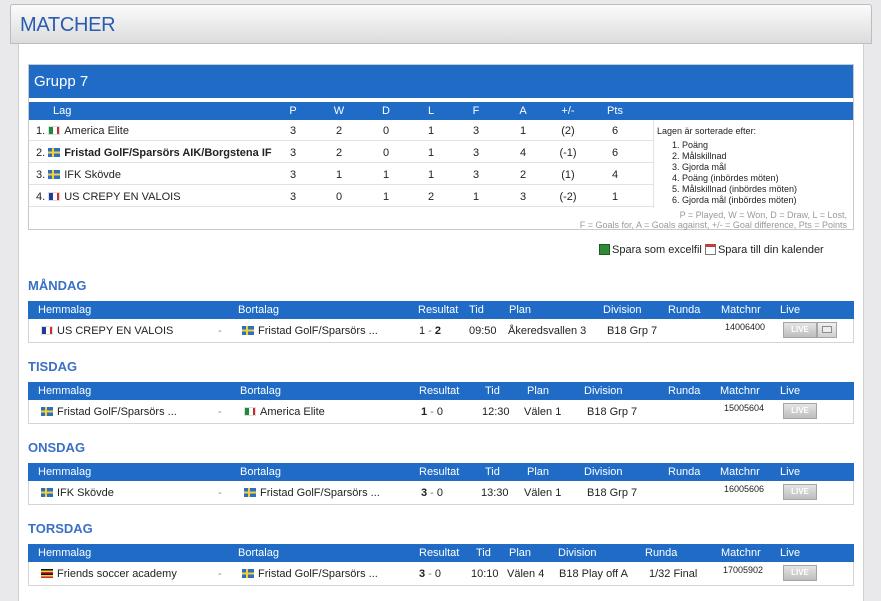 The image size is (881, 601). I want to click on team-name: America Elite, so click(96, 131).